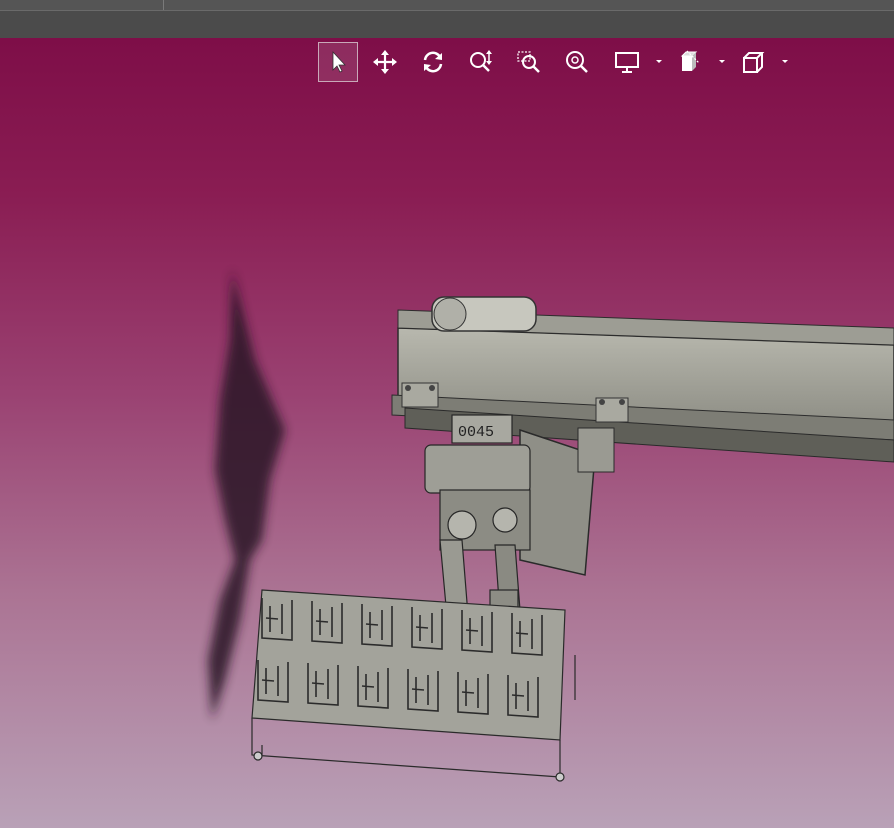  I want to click on zoom-fit-icon, so click(577, 62).